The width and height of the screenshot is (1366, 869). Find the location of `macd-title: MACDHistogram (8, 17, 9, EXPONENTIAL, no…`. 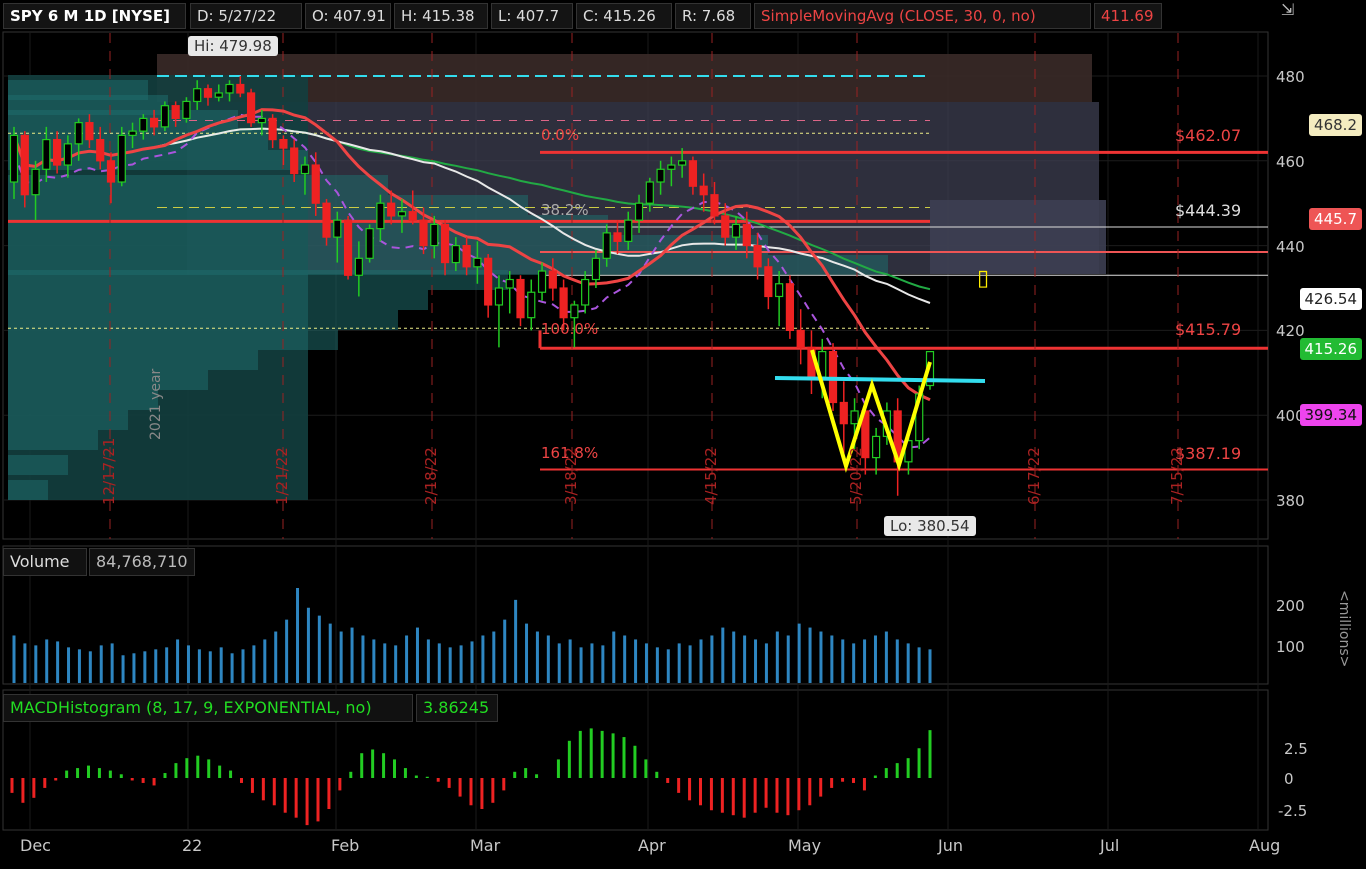

macd-title: MACDHistogram (8, 17, 9, EXPONENTIAL, no… is located at coordinates (208, 708).